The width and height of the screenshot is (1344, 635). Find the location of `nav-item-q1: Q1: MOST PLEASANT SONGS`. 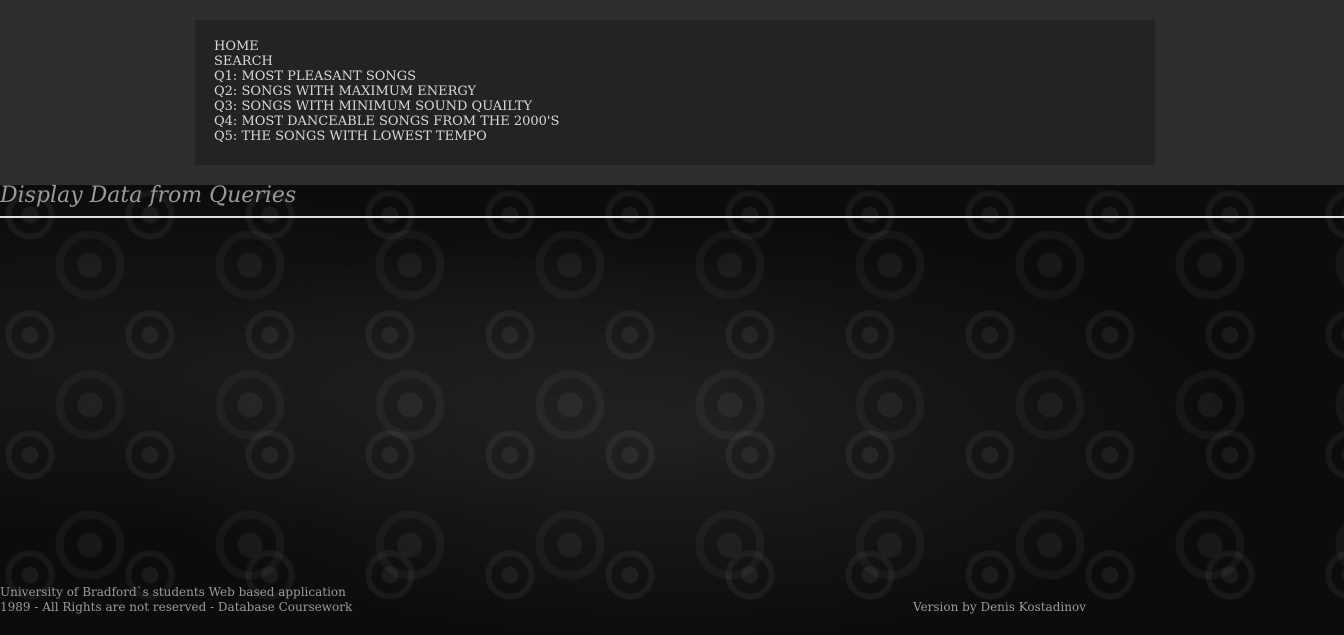

nav-item-q1: Q1: MOST PLEASANT SONGS is located at coordinates (386, 76).